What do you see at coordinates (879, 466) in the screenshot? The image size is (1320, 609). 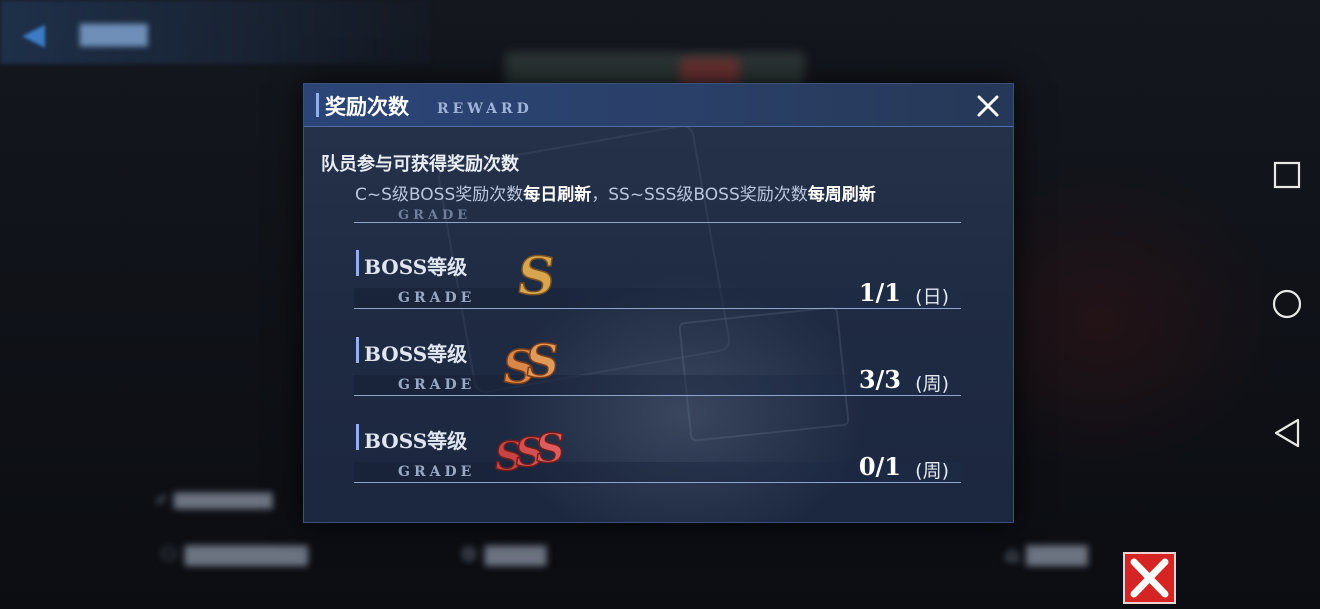 I see `reward-count: 0/1` at bounding box center [879, 466].